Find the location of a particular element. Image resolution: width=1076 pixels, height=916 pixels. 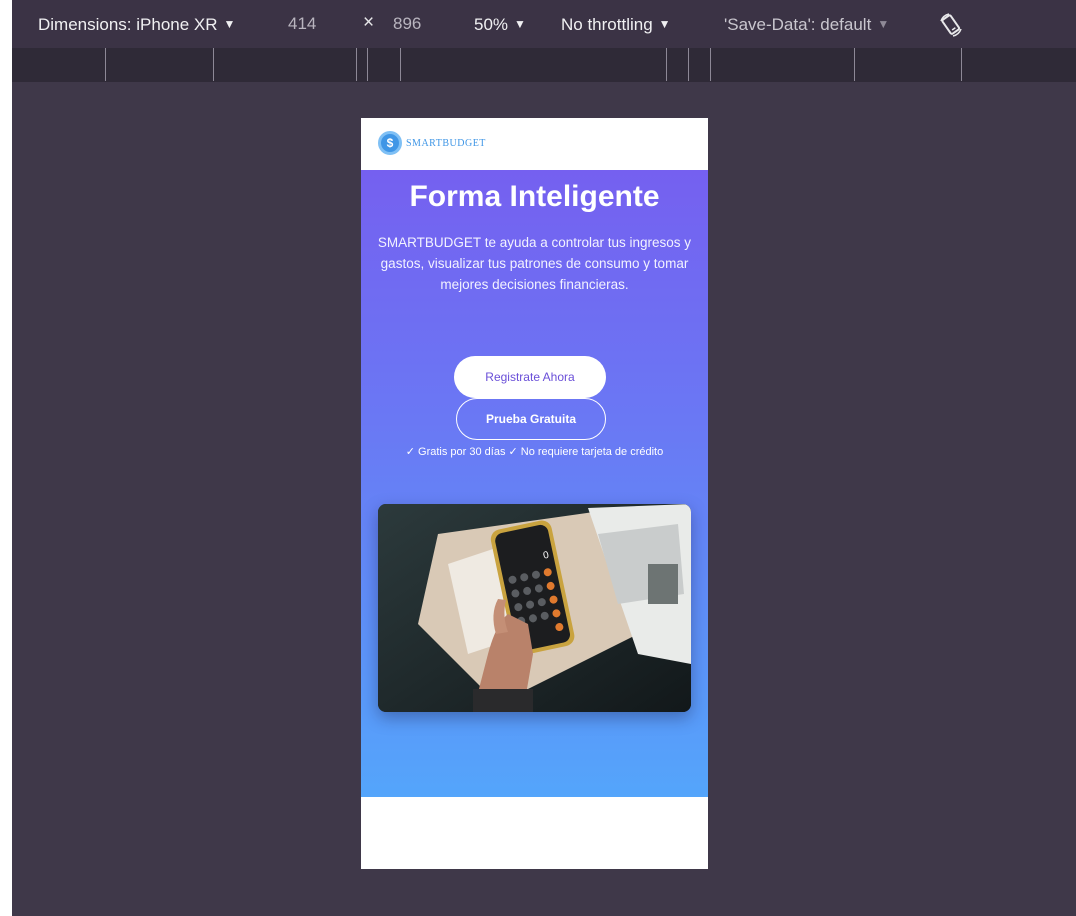

throttling-select: No throttling ▼ is located at coordinates (616, 24).